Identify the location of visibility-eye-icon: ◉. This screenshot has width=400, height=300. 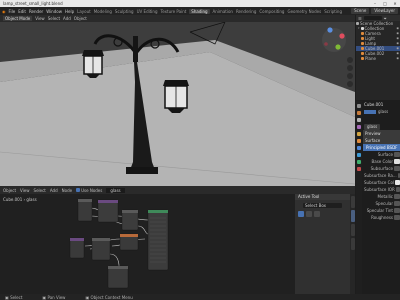
(397, 58).